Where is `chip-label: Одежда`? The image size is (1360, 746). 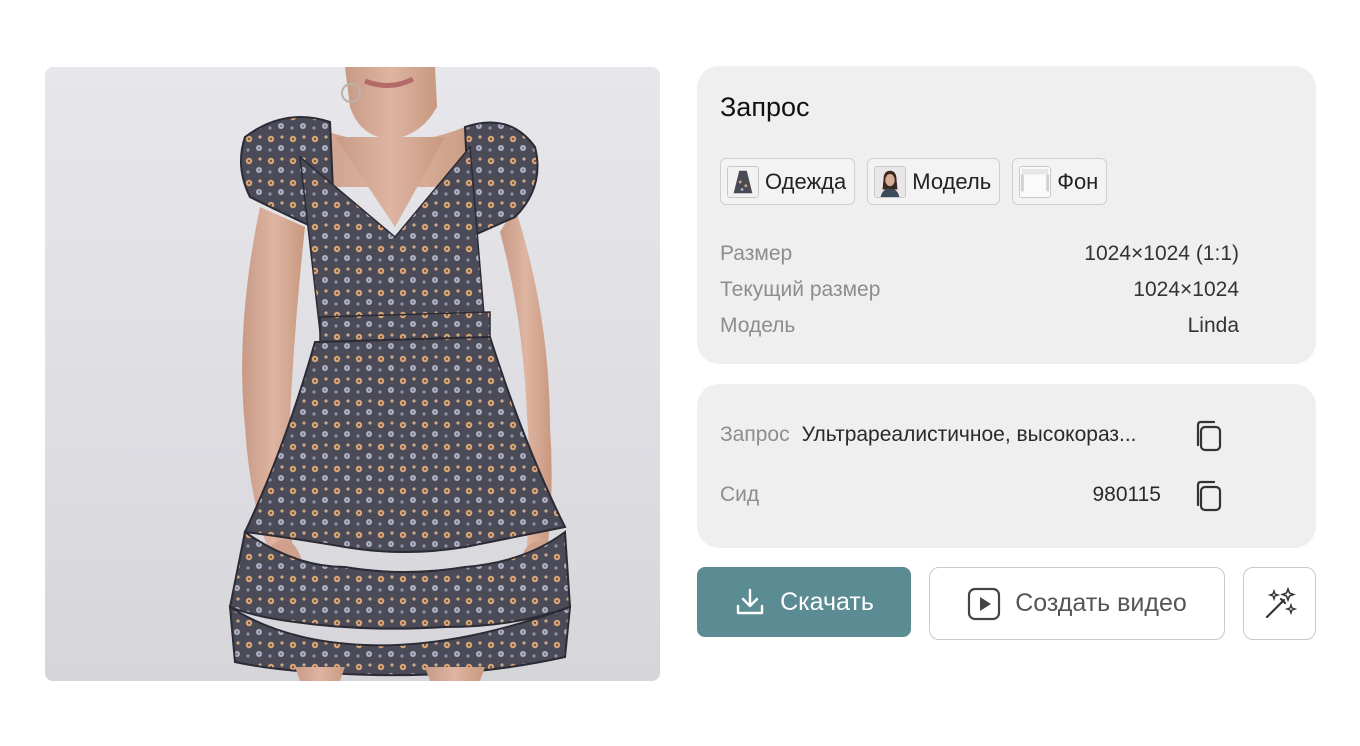 chip-label: Одежда is located at coordinates (806, 181).